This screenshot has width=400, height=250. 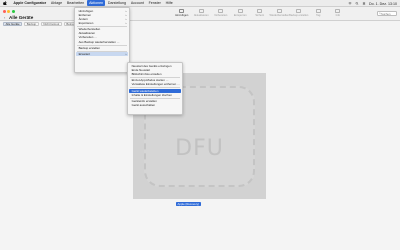 I want to click on toolbar-backup-button: Sichern, so click(x=260, y=13).